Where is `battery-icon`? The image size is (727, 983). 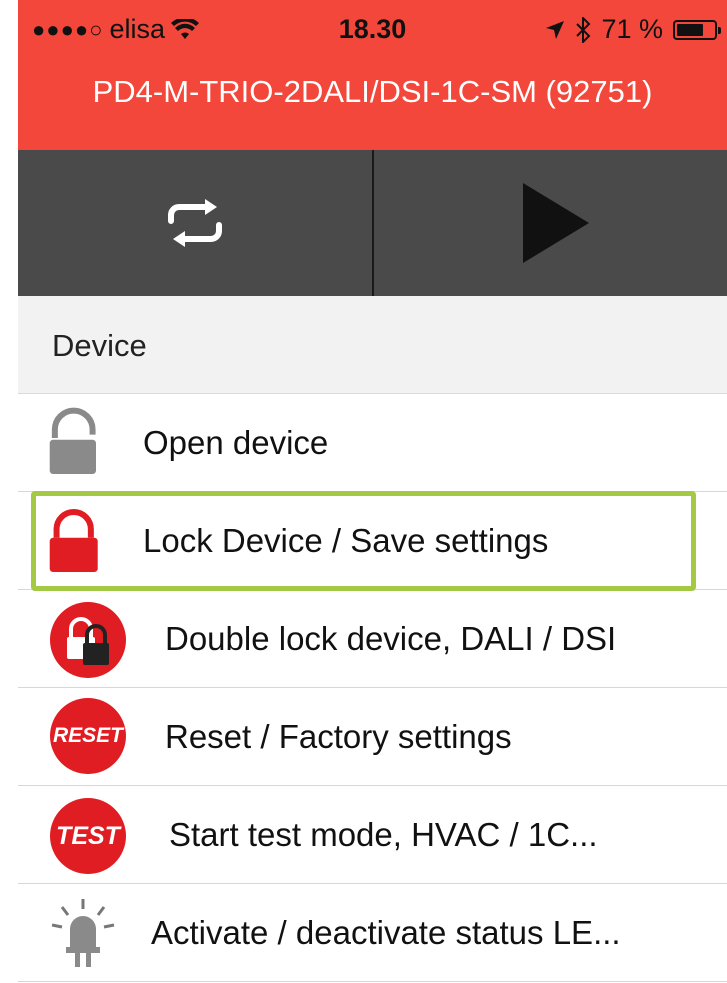
battery-icon is located at coordinates (697, 29).